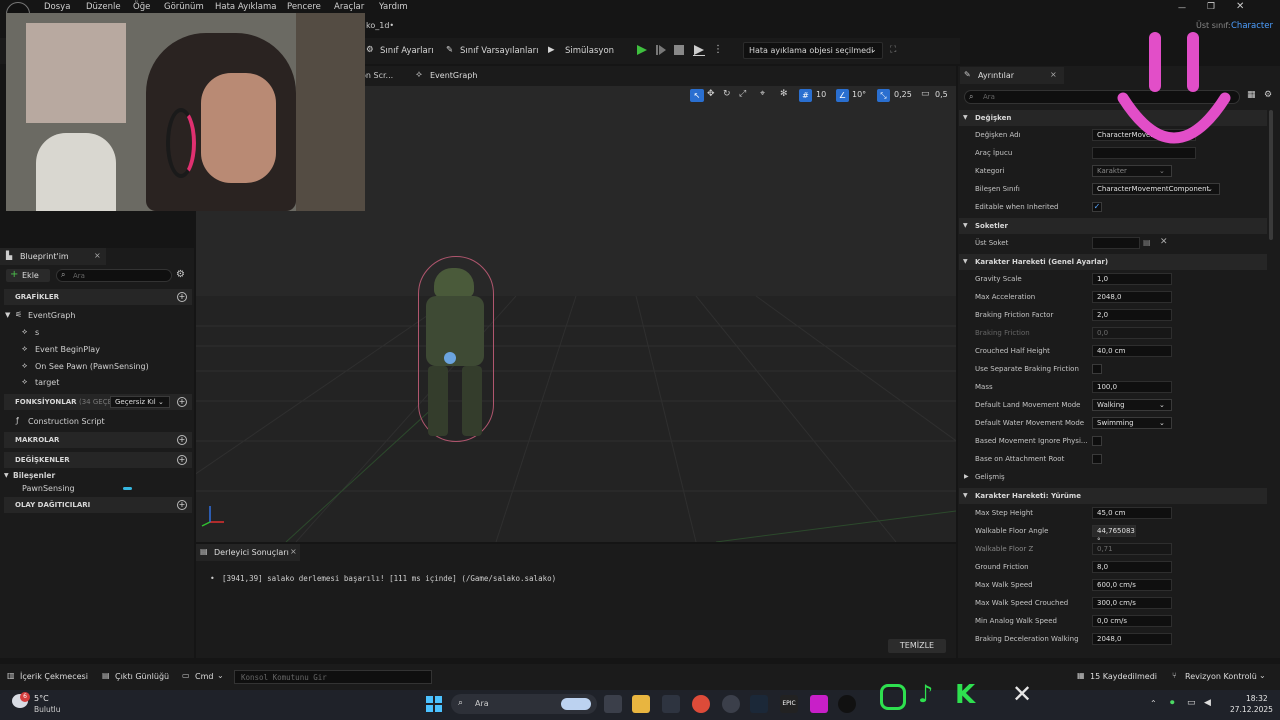 Image resolution: width=1280 pixels, height=720 pixels. Describe the element at coordinates (1211, 7) in the screenshot. I see `restore-icon: ❐` at that location.